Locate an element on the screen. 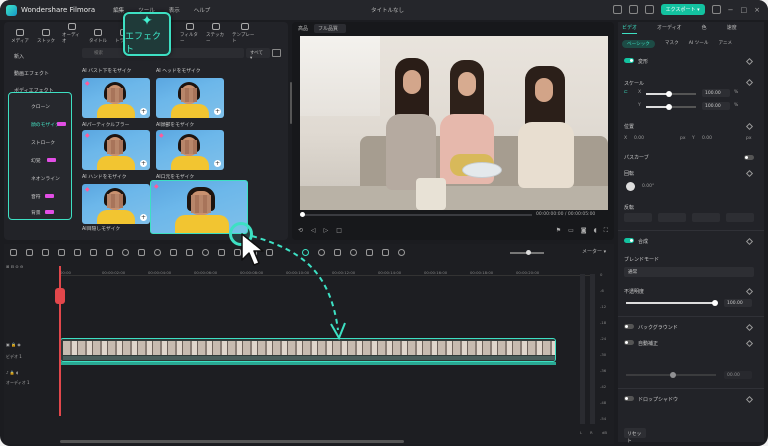 The width and height of the screenshot is (768, 446). sparkle-icon: ✦ is located at coordinates (147, 20).